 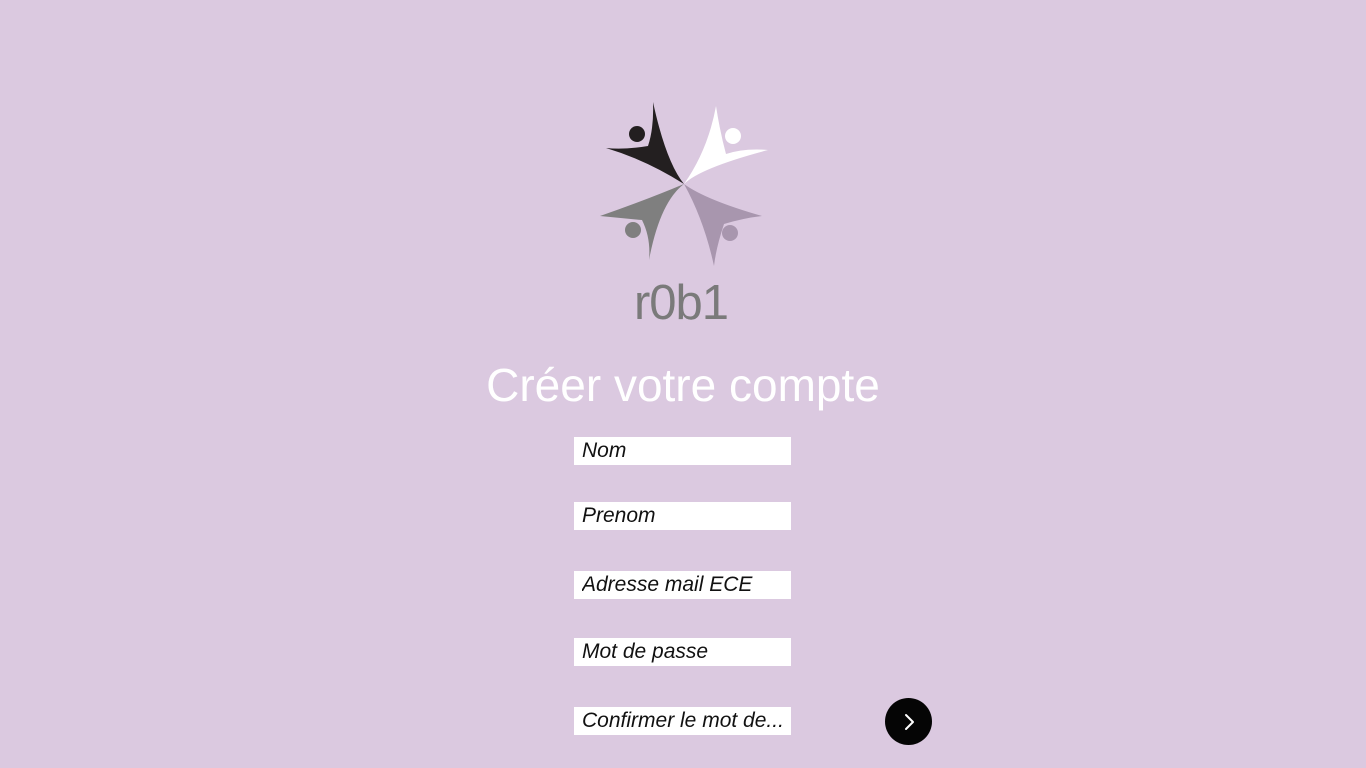 What do you see at coordinates (682, 652) in the screenshot?
I see `password-field` at bounding box center [682, 652].